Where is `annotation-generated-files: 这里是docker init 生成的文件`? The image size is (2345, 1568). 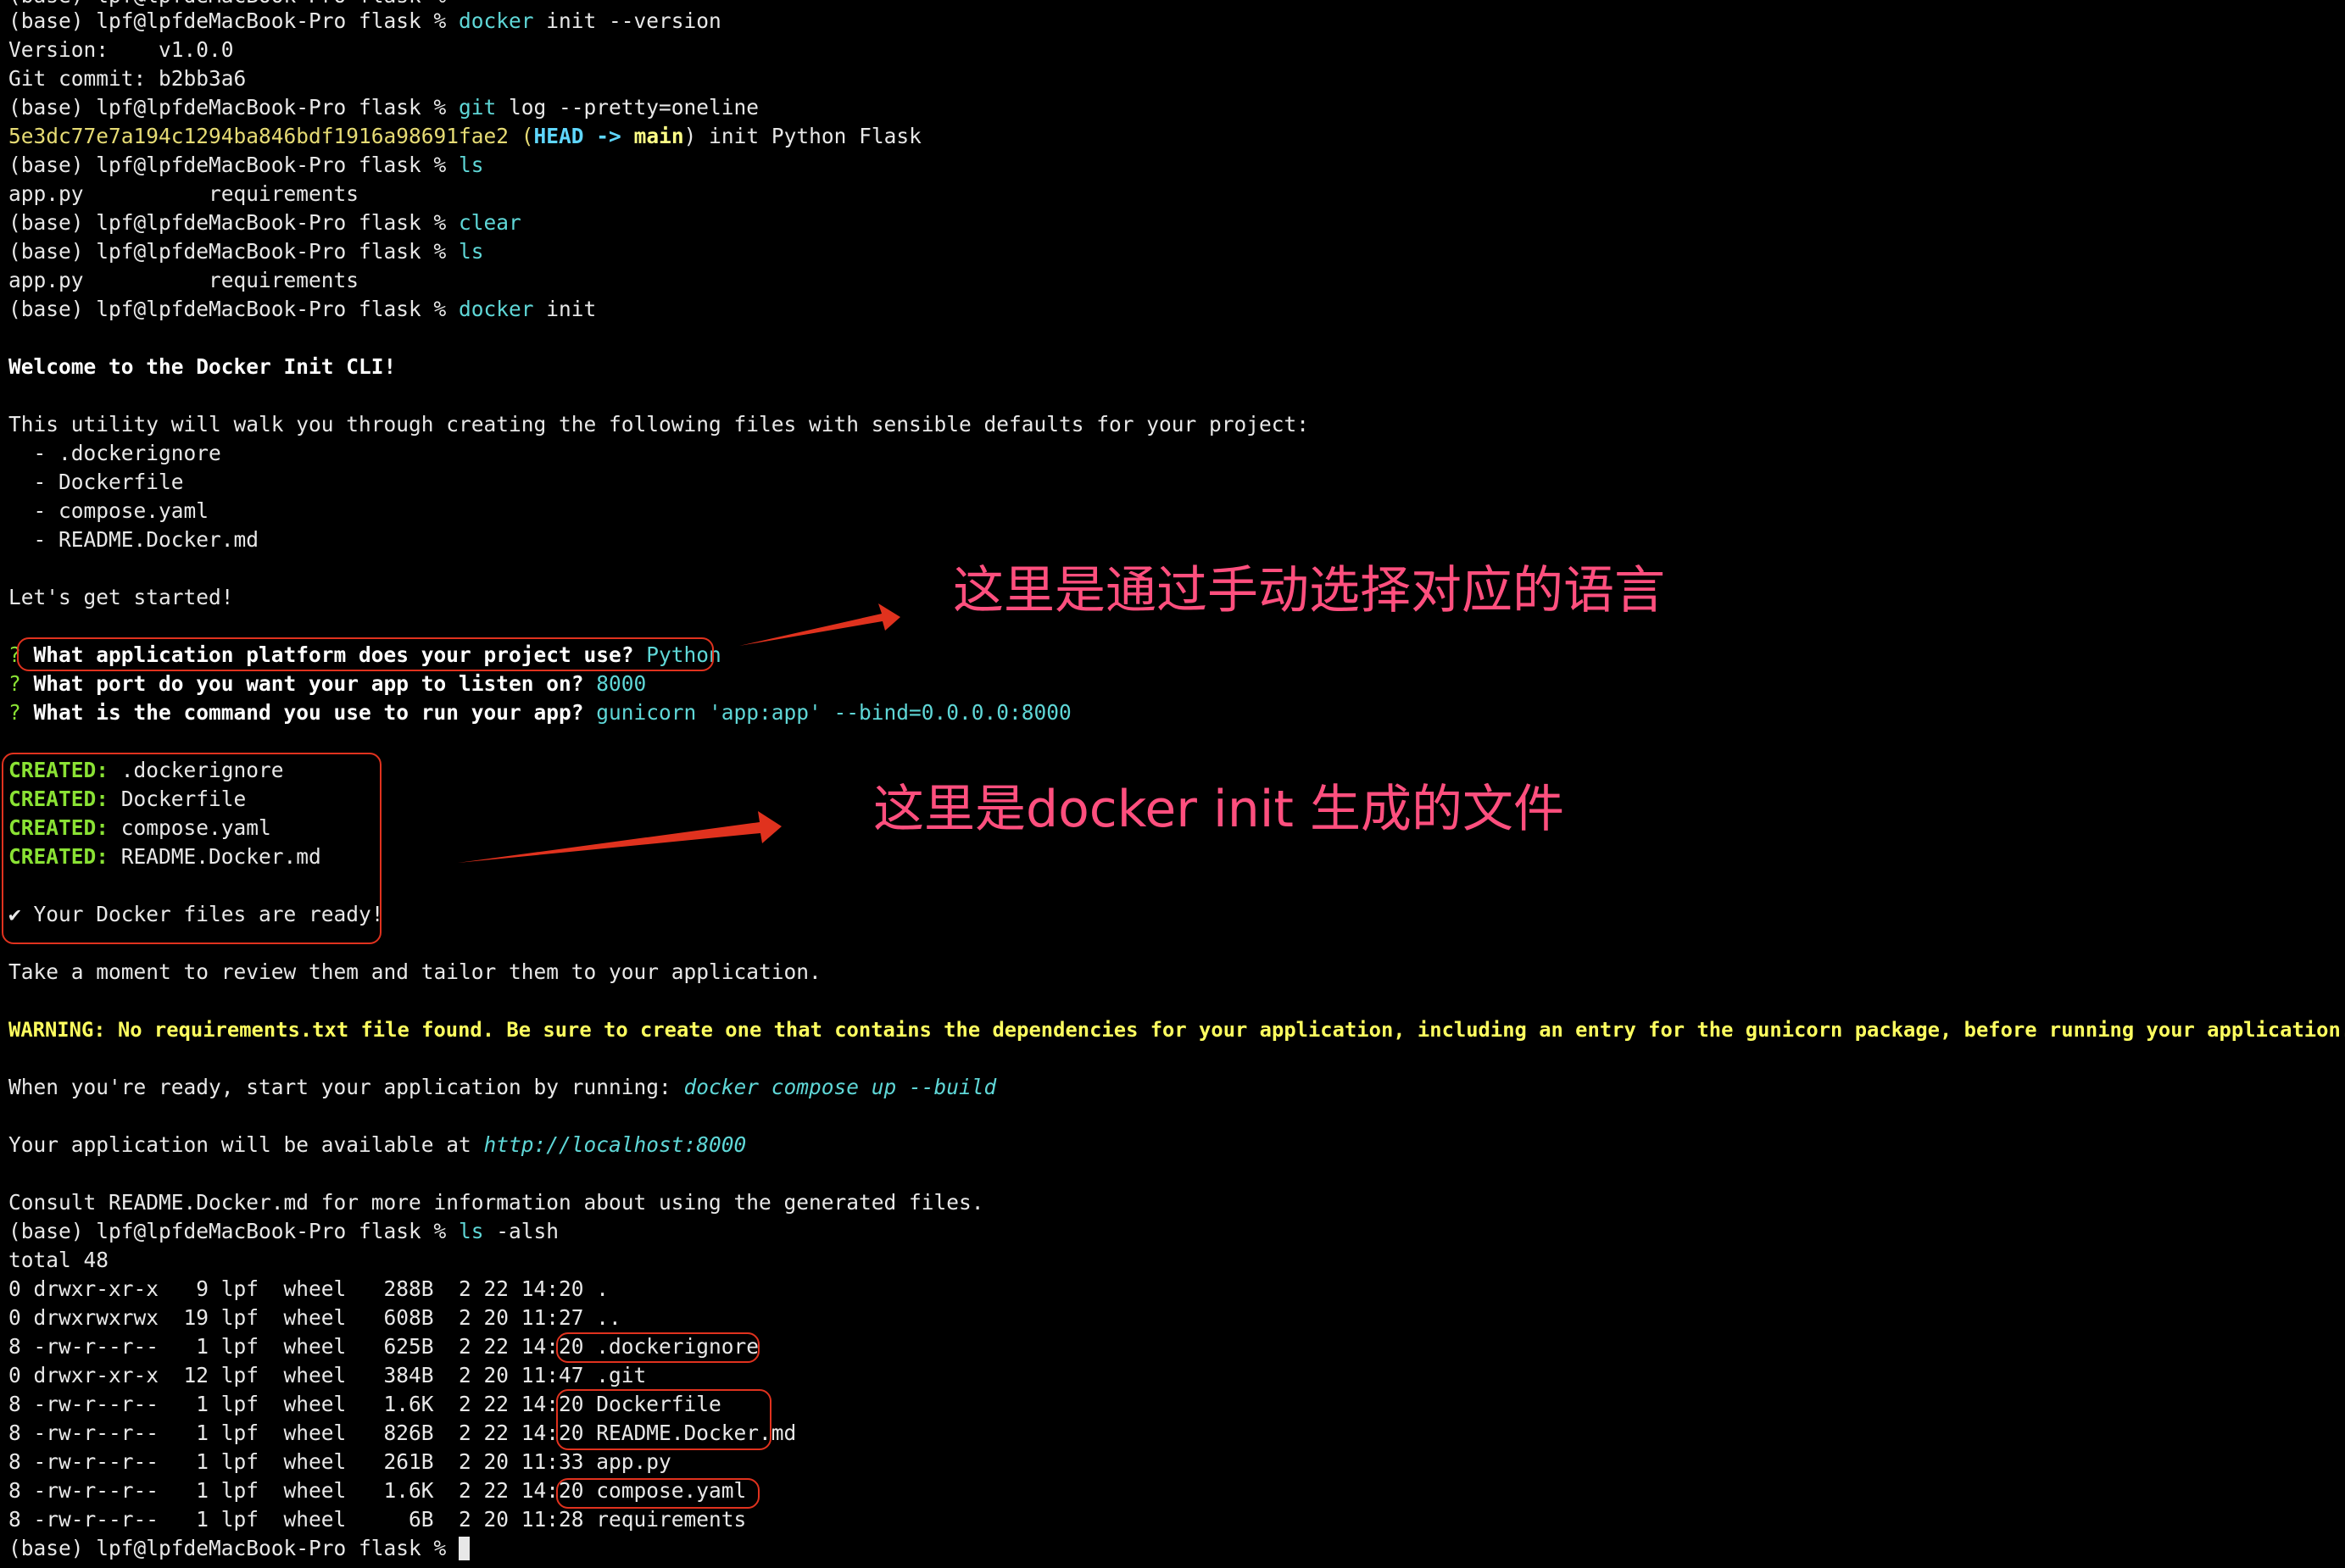
annotation-generated-files: 这里是docker init 生成的文件 is located at coordinates (1219, 809).